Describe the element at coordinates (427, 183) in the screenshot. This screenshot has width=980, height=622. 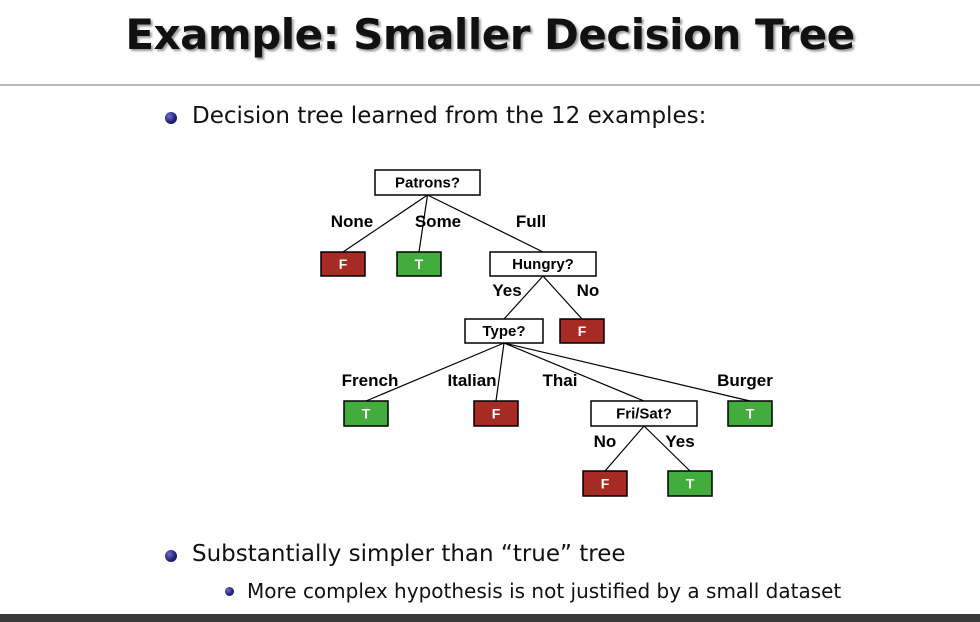
I see `node-label-patrons: Patrons?` at that location.